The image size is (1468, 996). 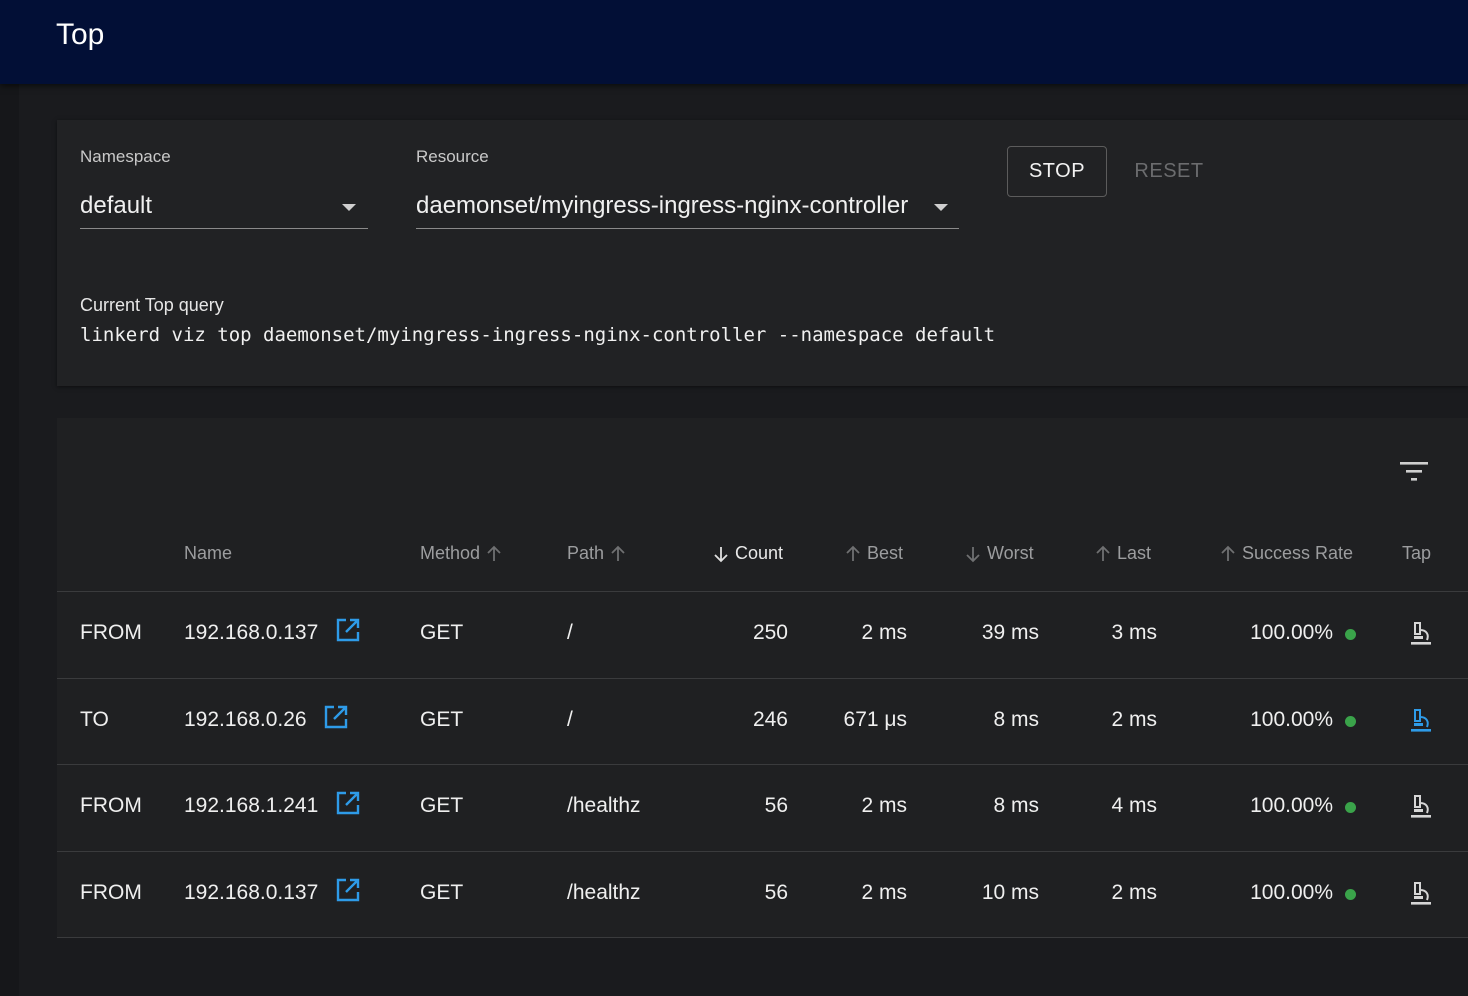 I want to click on column-header-best: Best, so click(x=874, y=553).